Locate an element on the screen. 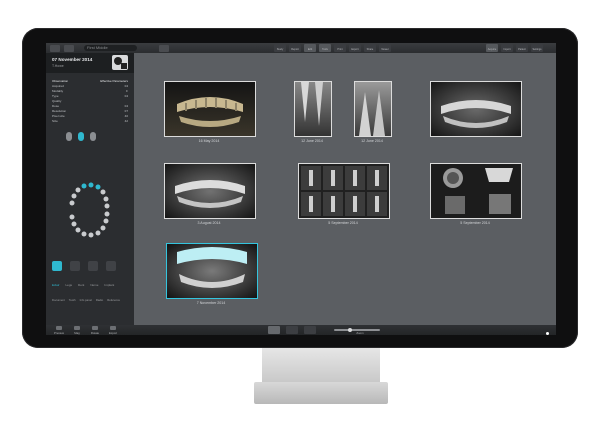  footer-info-panel: Info panel is located at coordinates (86, 300).